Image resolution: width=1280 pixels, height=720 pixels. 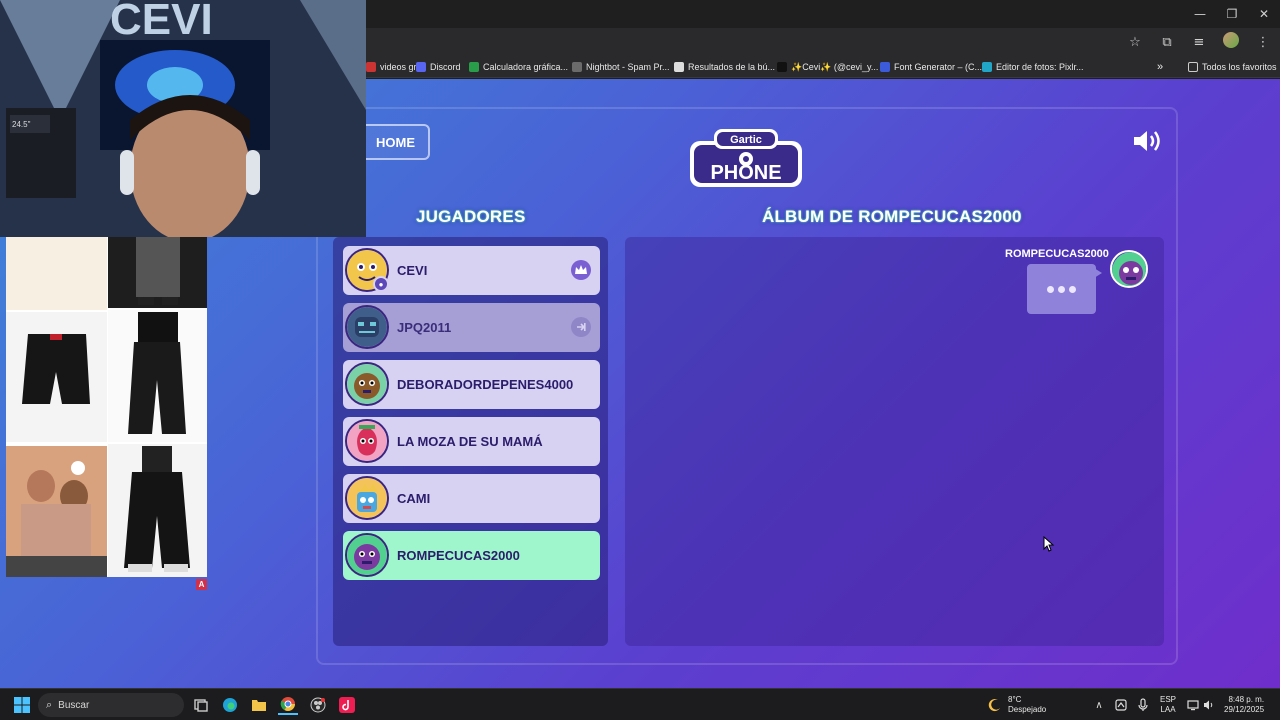 I want to click on player-row-active: ROMPECUCAS2000, so click(x=471, y=555).